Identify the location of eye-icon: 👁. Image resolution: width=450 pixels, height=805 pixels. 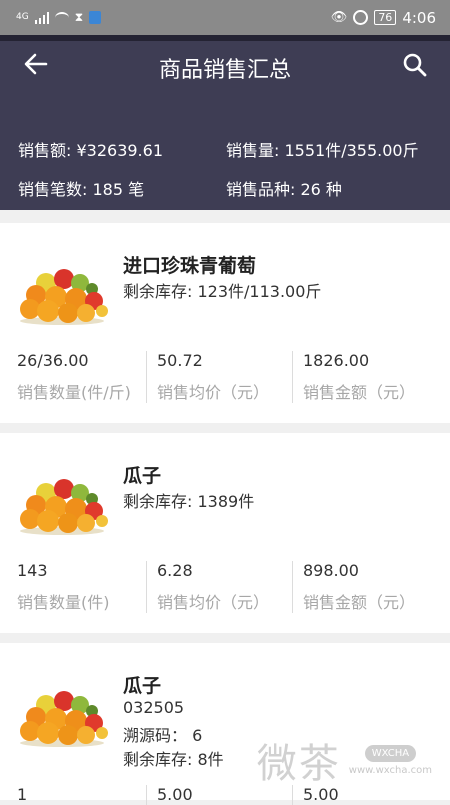
(339, 17).